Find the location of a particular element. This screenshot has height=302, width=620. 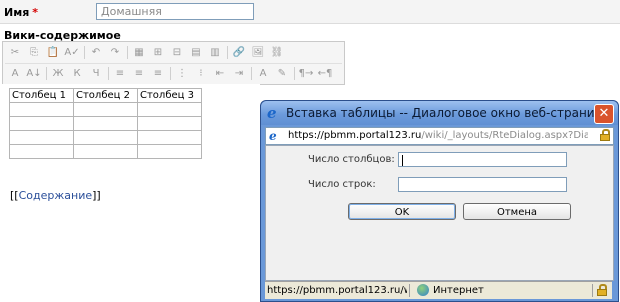

internet-zone-icon is located at coordinates (423, 290).